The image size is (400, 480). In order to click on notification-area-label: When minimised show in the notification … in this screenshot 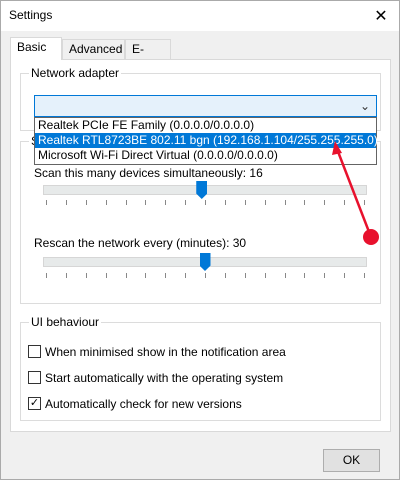, I will do `click(165, 352)`.